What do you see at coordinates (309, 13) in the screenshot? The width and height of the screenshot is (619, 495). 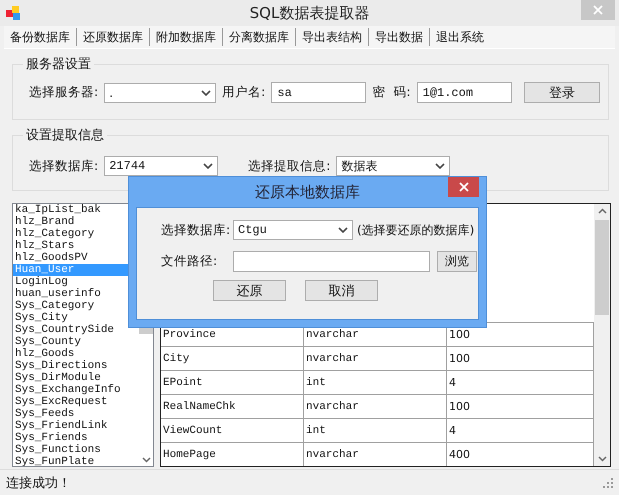 I see `window-title: SQL数据表提取器` at bounding box center [309, 13].